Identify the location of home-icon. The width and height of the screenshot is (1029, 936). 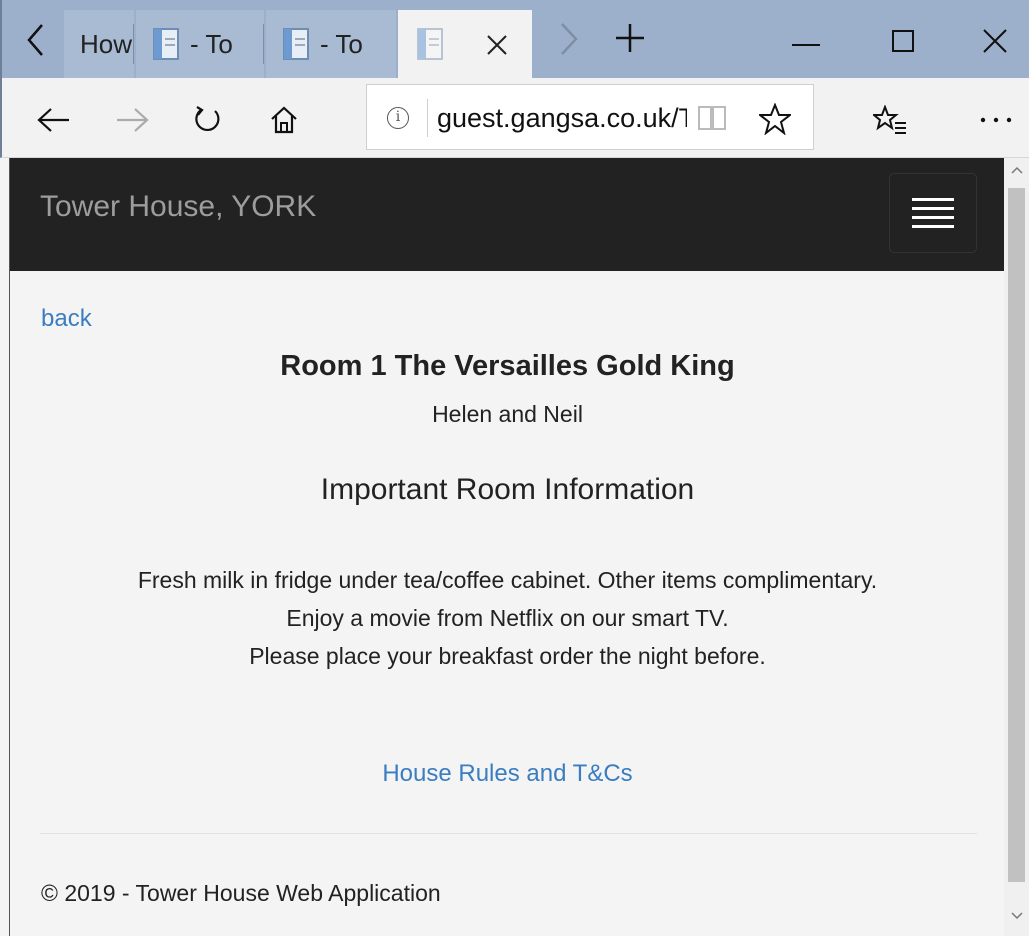
(284, 120).